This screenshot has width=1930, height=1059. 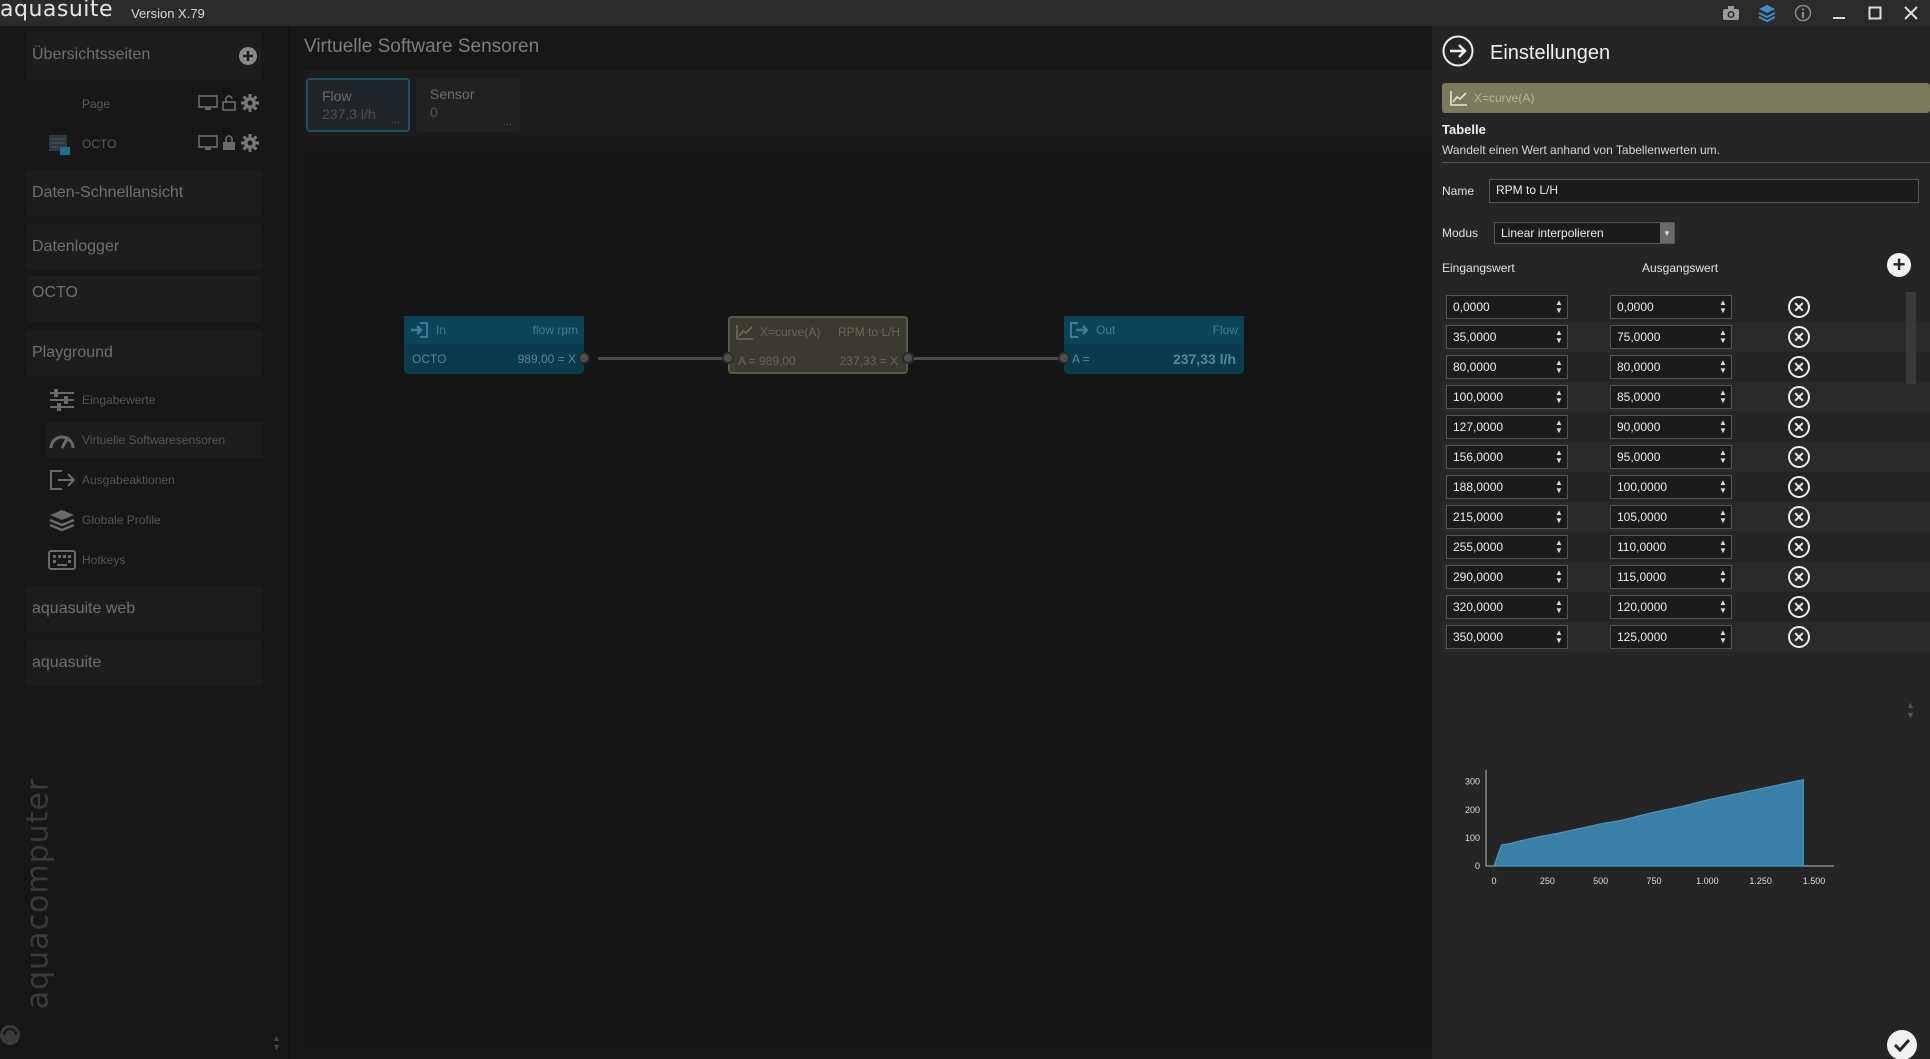 I want to click on confirm-button, so click(x=1902, y=1044).